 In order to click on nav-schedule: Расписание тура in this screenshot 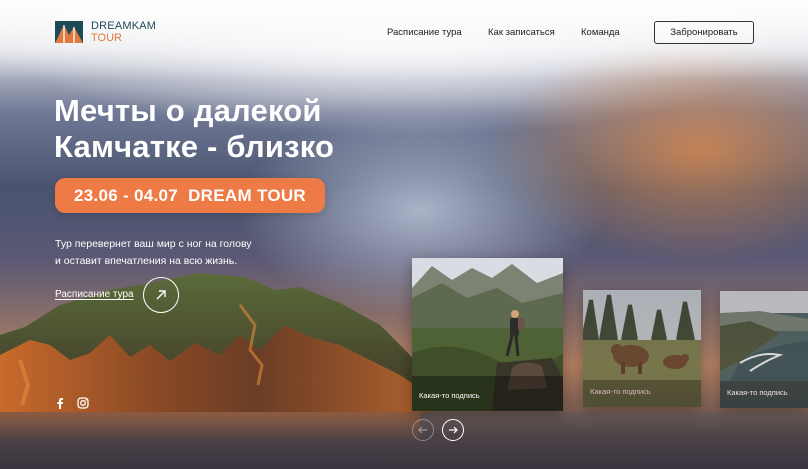, I will do `click(424, 32)`.